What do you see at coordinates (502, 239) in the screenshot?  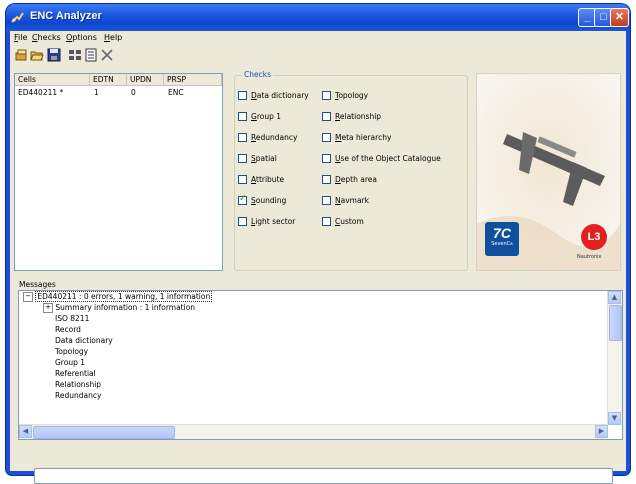 I see `sevencs-logo: 7C SevenCs` at bounding box center [502, 239].